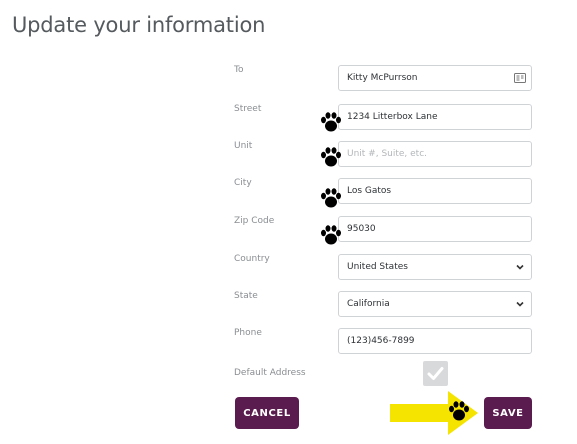  I want to click on zip-row: Zip Code 95030, so click(288, 231).